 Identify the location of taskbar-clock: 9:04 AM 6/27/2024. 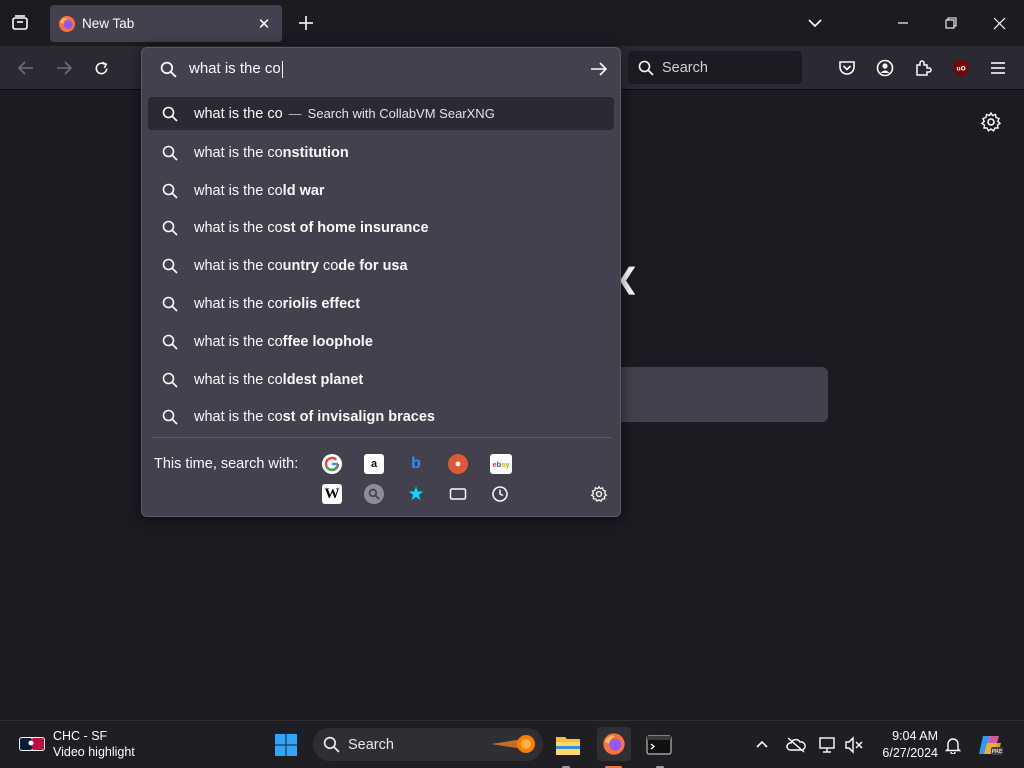
(906, 745).